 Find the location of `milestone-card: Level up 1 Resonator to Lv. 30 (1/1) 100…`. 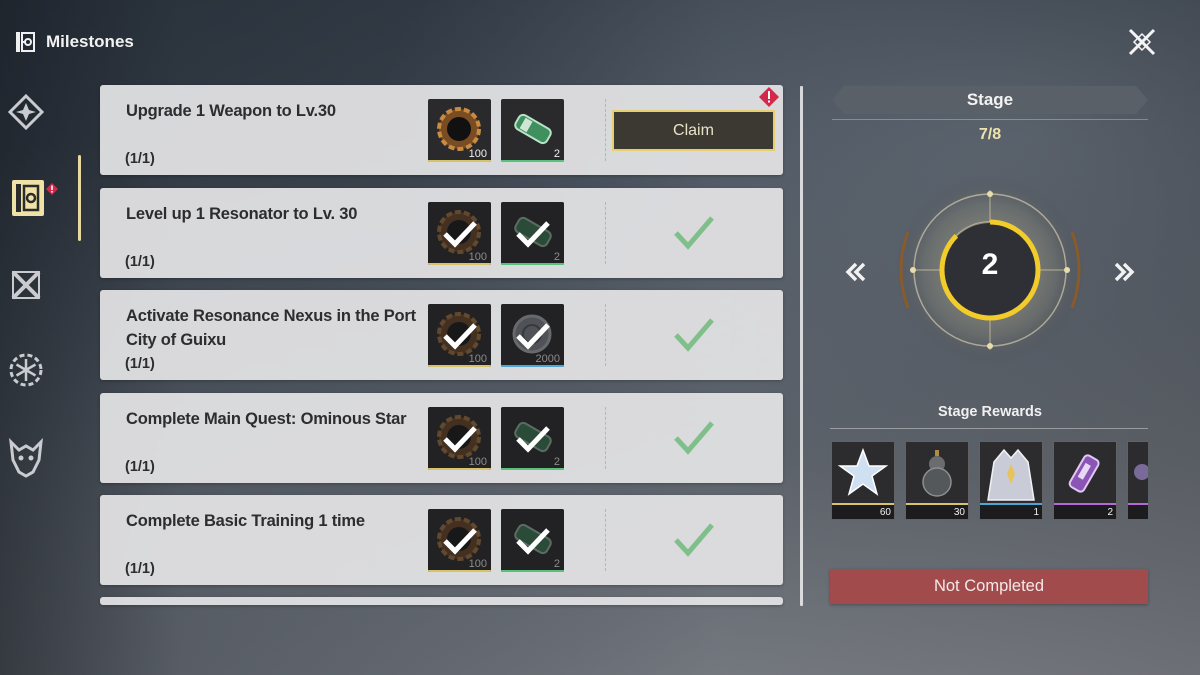

milestone-card: Level up 1 Resonator to Lv. 30 (1/1) 100… is located at coordinates (441, 233).